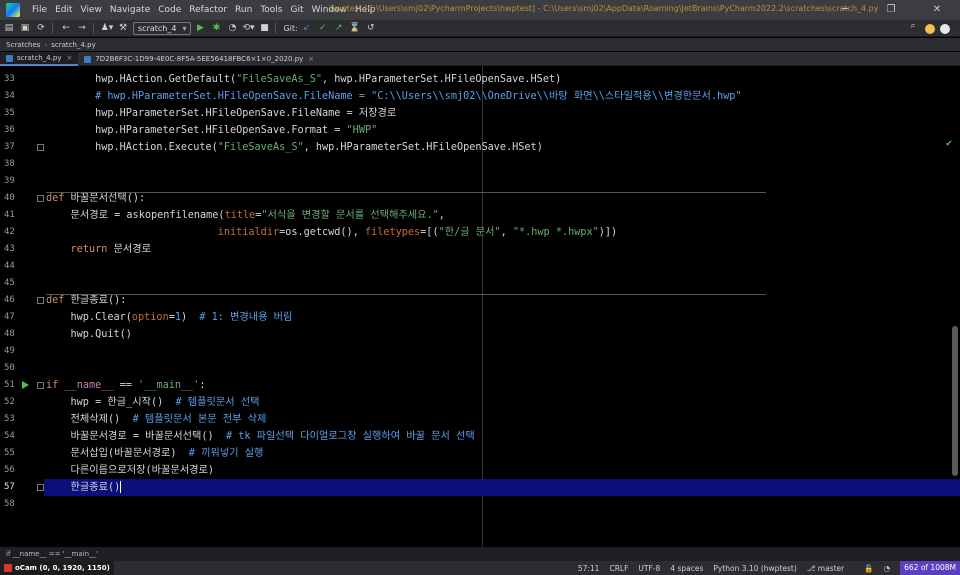  Describe the element at coordinates (502, 317) in the screenshot. I see `code-line: hwp.Clear(option=1) # 1: 변경내용 버림` at that location.